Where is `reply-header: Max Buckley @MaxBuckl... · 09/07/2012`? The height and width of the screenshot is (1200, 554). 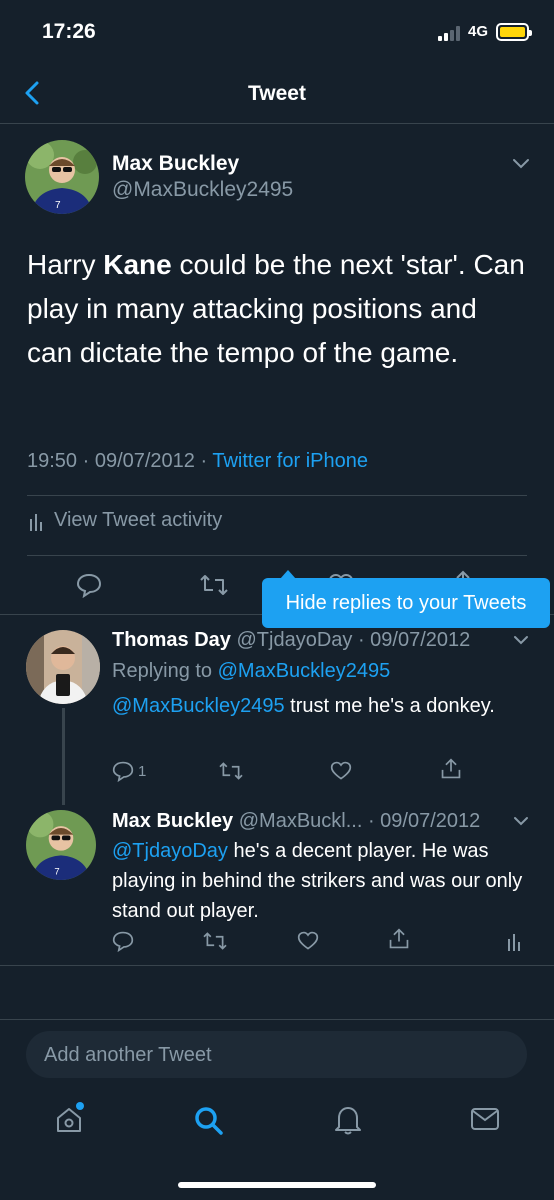
reply-header: Max Buckley @MaxBuckl... · 09/07/2012 is located at coordinates (296, 821).